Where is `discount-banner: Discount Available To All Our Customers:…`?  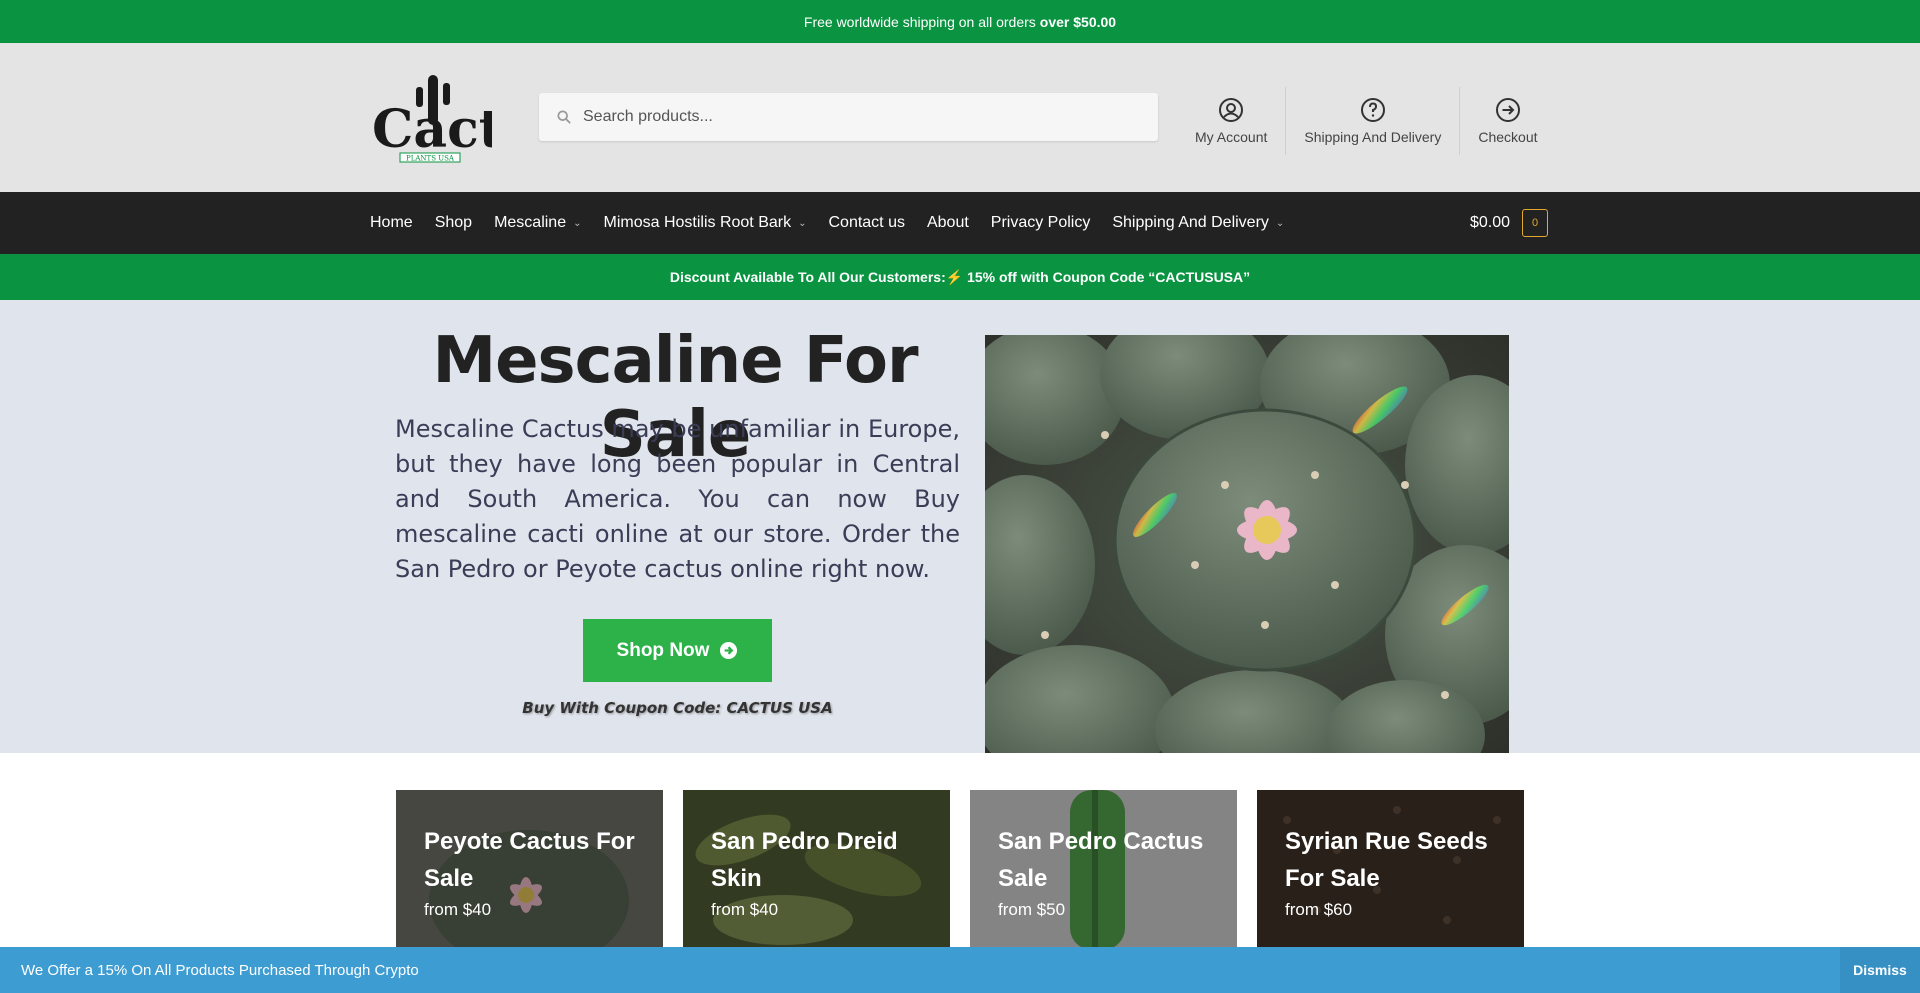 discount-banner: Discount Available To All Our Customers:… is located at coordinates (960, 277).